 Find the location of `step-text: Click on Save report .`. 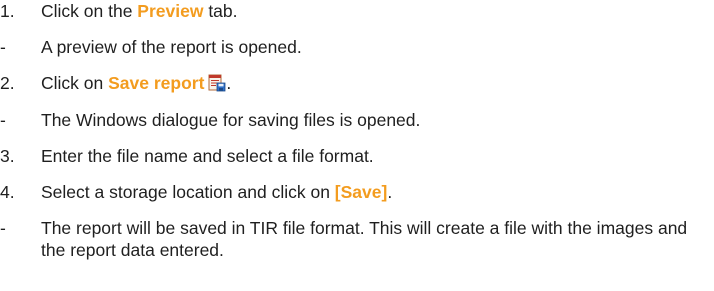

step-text: Click on Save report . is located at coordinates (136, 83).